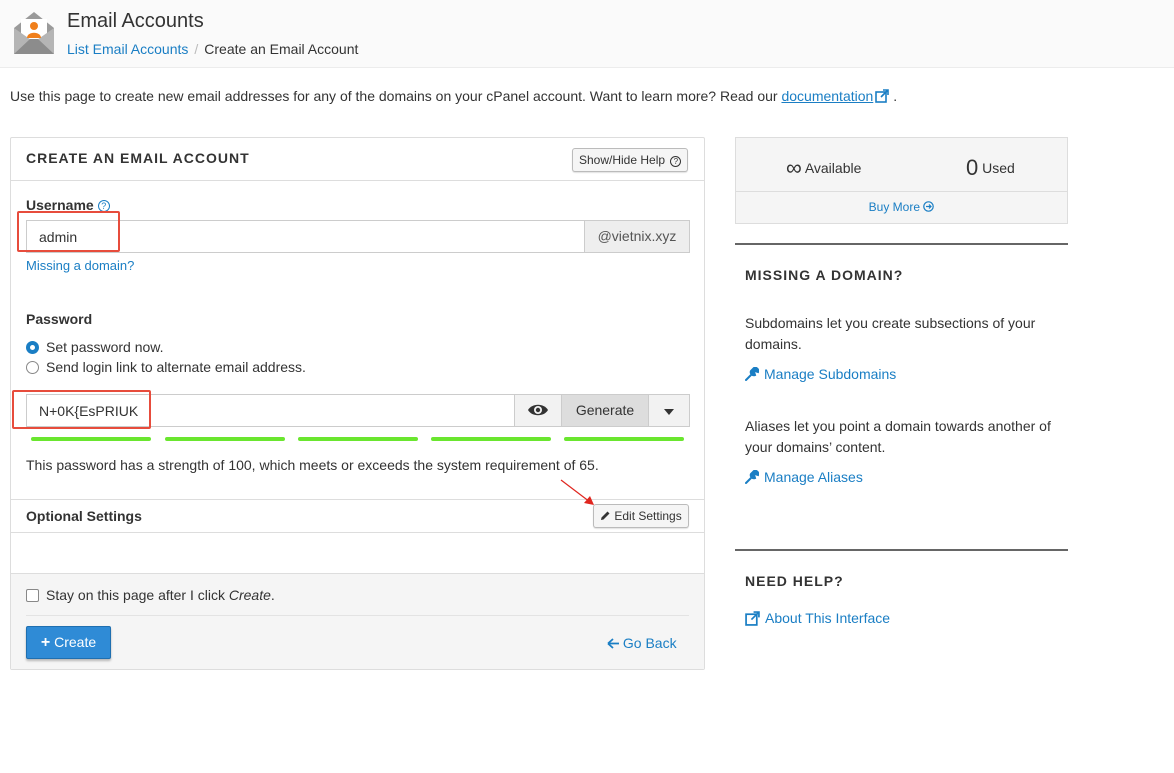 The height and width of the screenshot is (773, 1174). Describe the element at coordinates (75, 642) in the screenshot. I see `create-label: Create` at that location.